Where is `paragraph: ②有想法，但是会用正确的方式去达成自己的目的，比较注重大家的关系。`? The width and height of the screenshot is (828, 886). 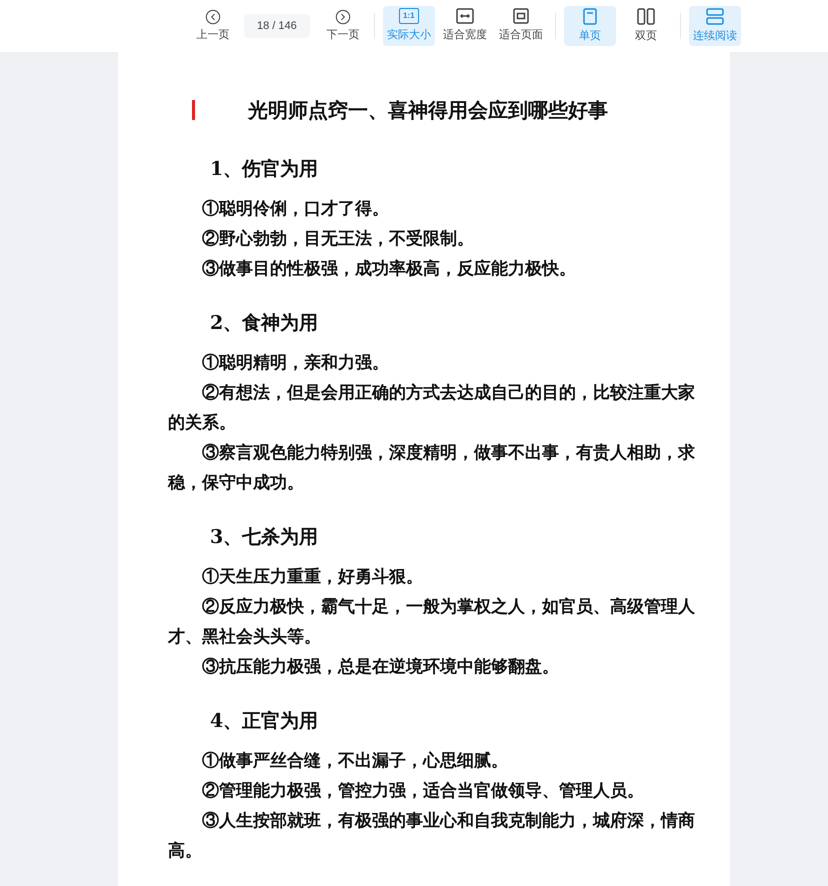 paragraph: ②有想法，但是会用正确的方式去达成自己的目的，比较注重大家的关系。 is located at coordinates (432, 408).